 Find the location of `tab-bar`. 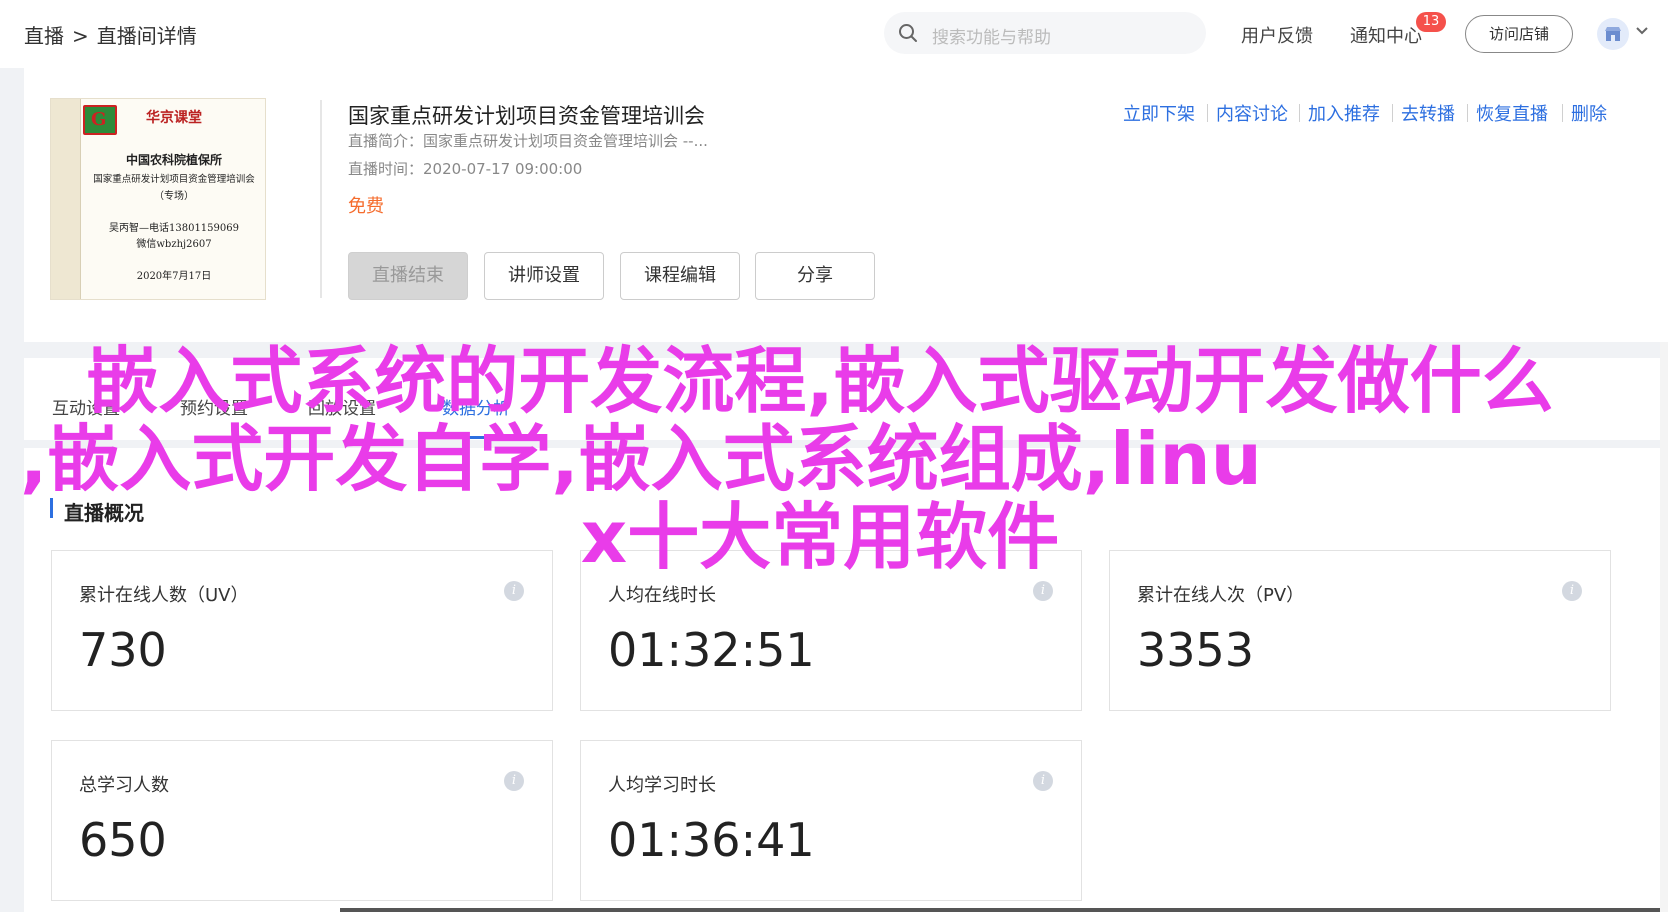

tab-bar is located at coordinates (842, 399).